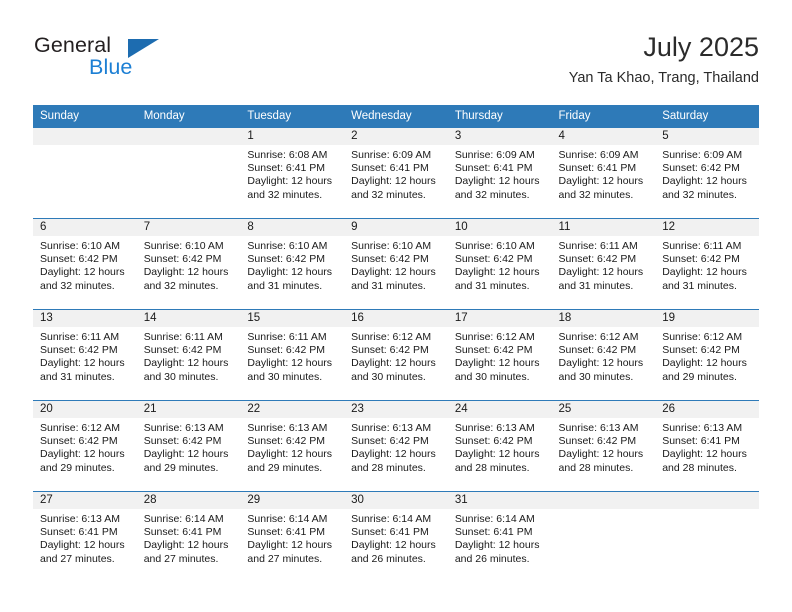  What do you see at coordinates (188, 409) in the screenshot?
I see `day-number: 21` at bounding box center [188, 409].